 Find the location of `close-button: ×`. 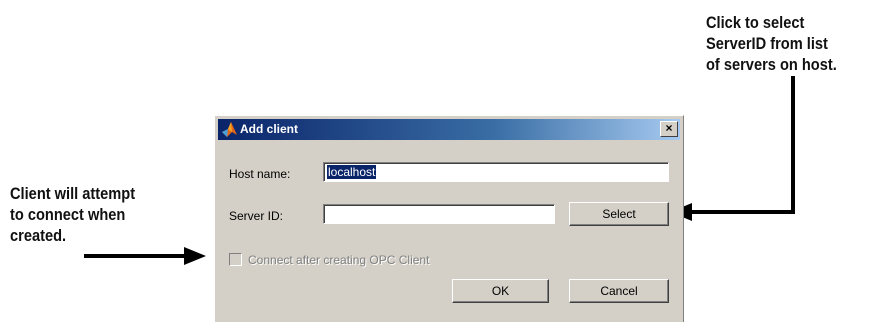

close-button: × is located at coordinates (669, 129).